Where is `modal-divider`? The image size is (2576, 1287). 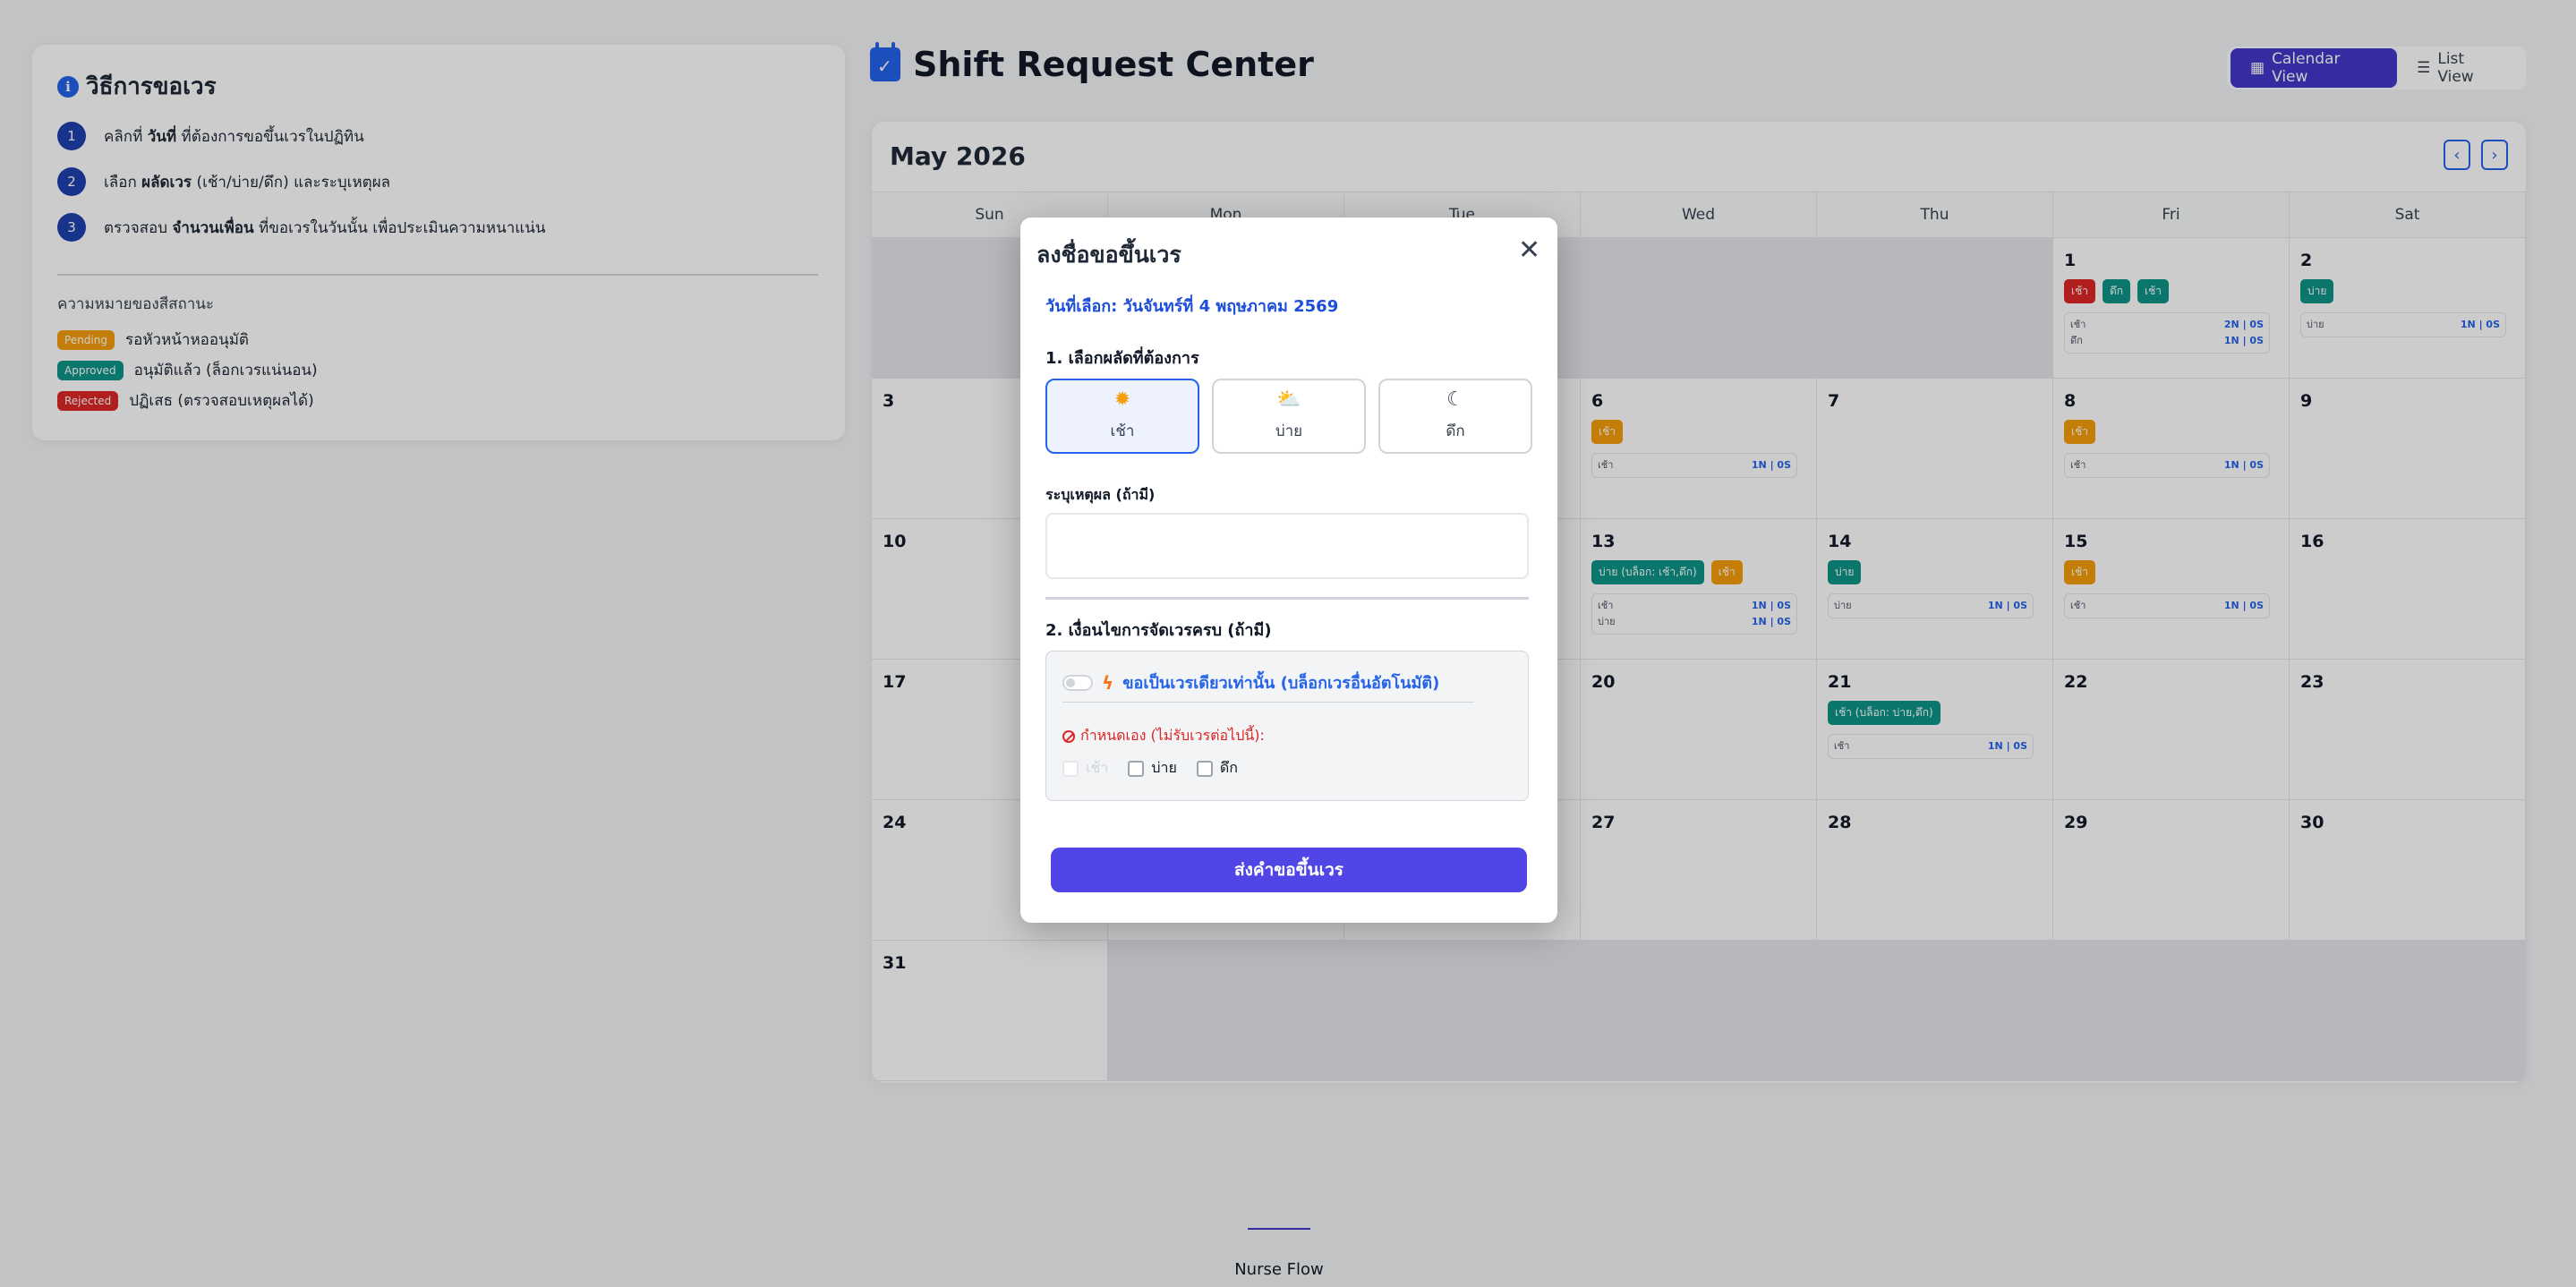 modal-divider is located at coordinates (1287, 598).